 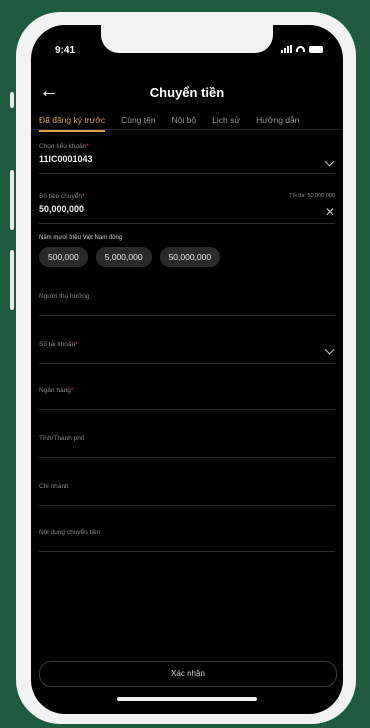 I want to click on province-field: Tỉnh/Thành phố, so click(x=187, y=446).